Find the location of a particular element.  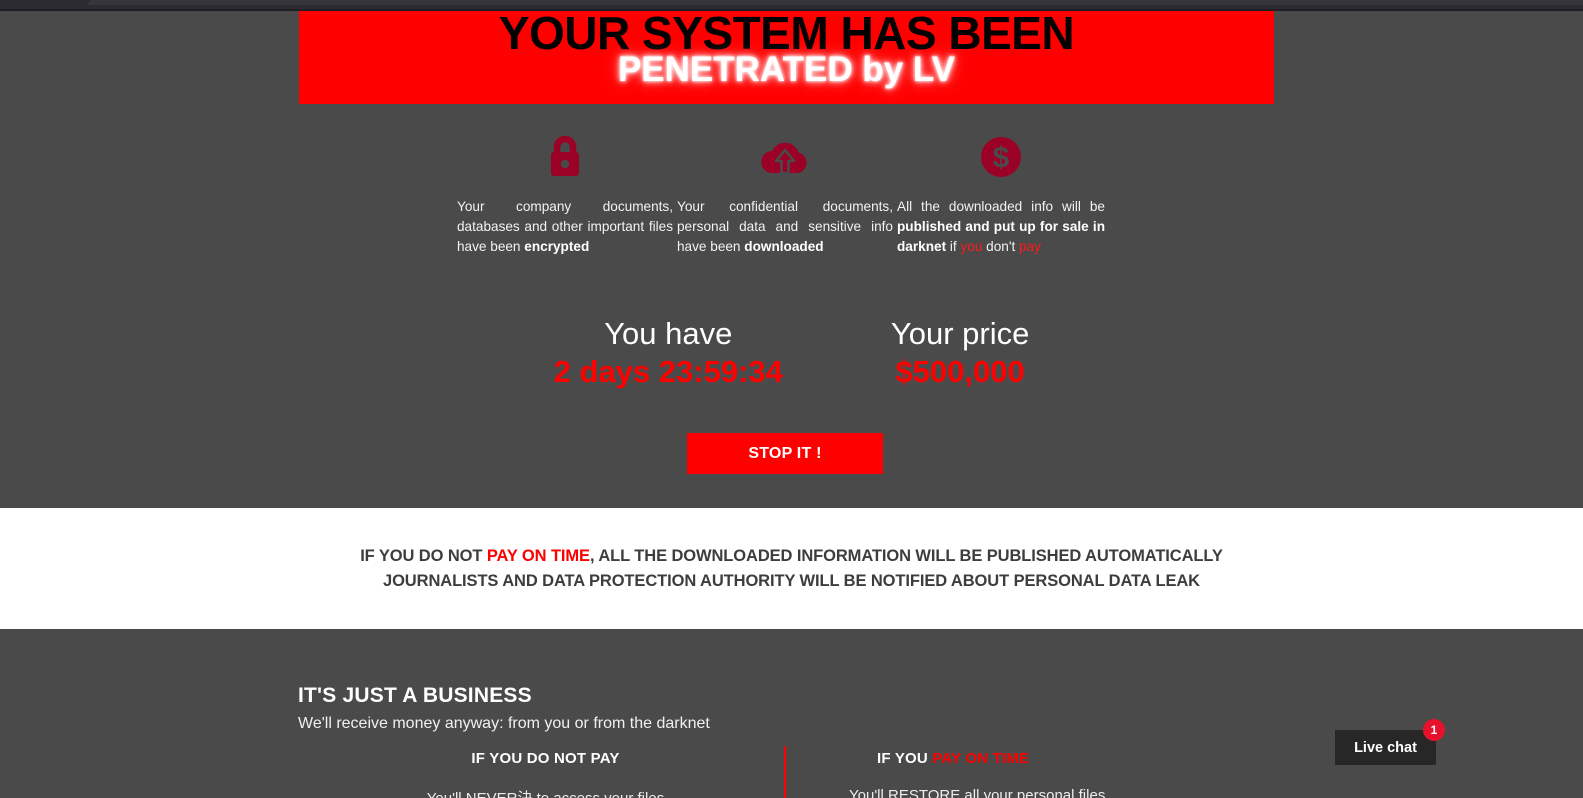

price-stat: Your price $500,000 is located at coordinates (960, 352).